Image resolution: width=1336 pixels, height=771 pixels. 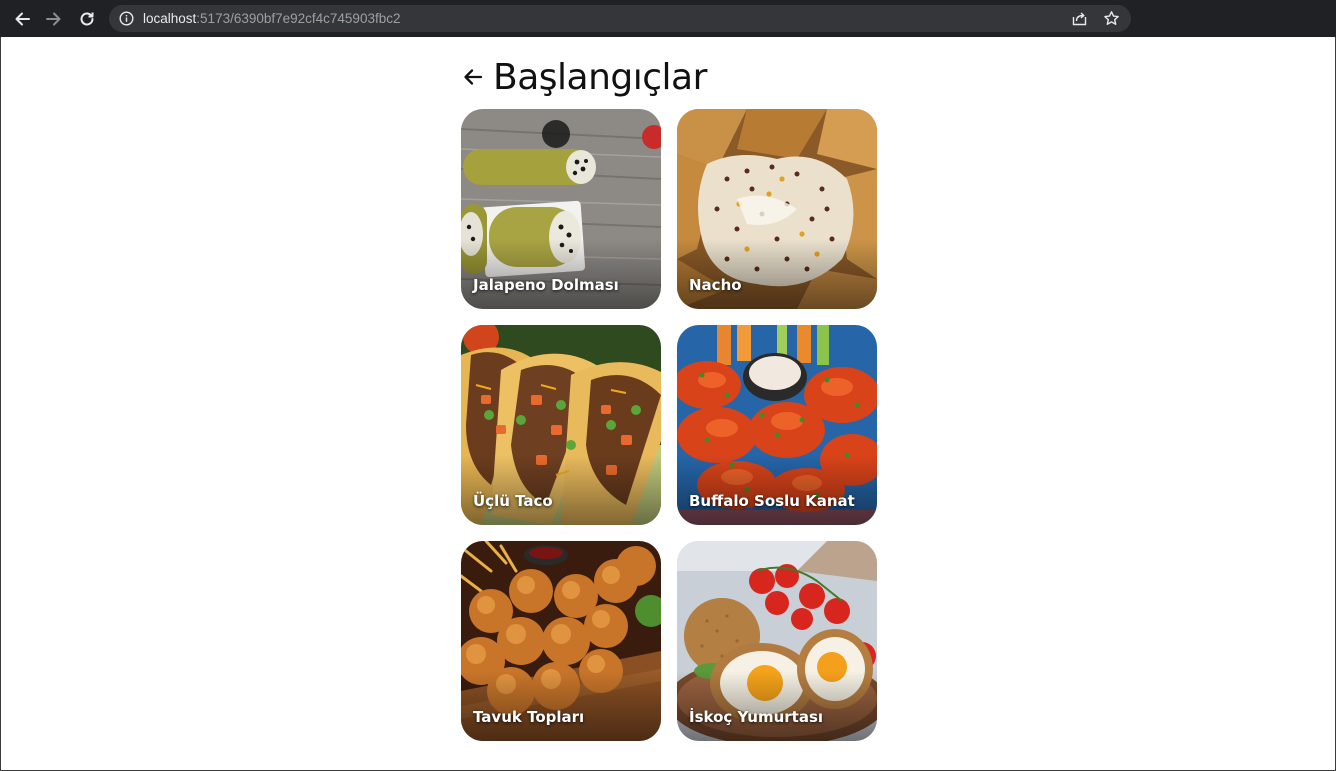 I want to click on back-button, so click(x=22, y=19).